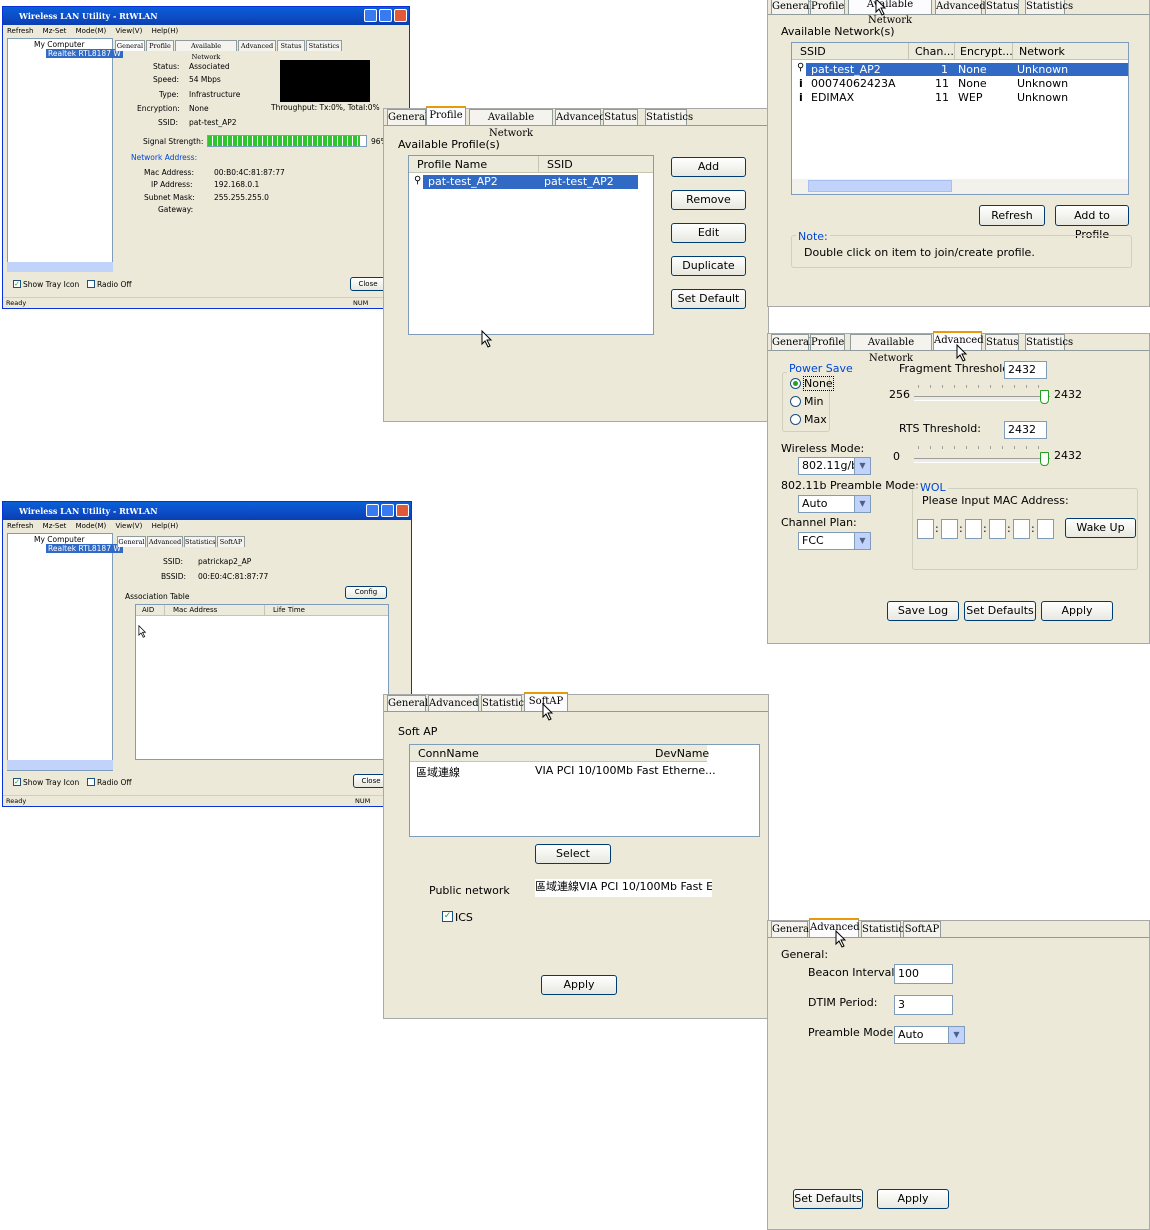 This screenshot has height=1230, width=1150. Describe the element at coordinates (929, 1035) in the screenshot. I see `preamble-mode-select: Auto ▼` at that location.